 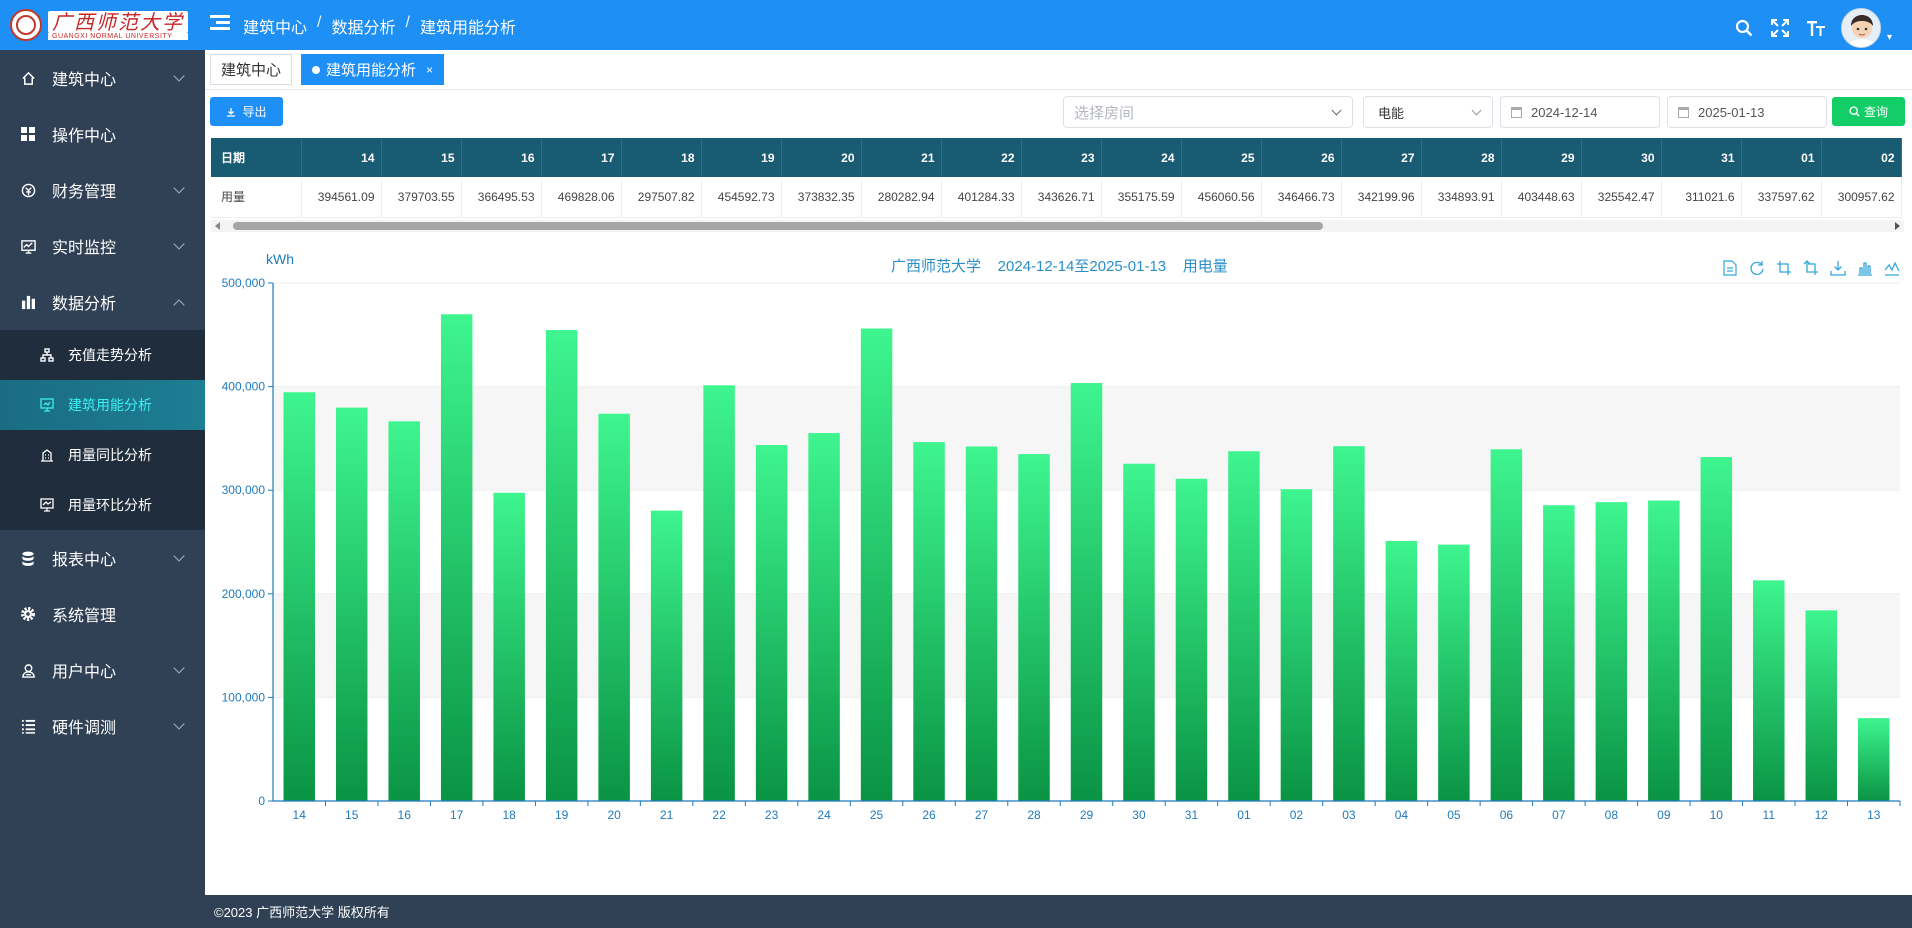 What do you see at coordinates (421, 157) in the screenshot?
I see `table-header-date: 15` at bounding box center [421, 157].